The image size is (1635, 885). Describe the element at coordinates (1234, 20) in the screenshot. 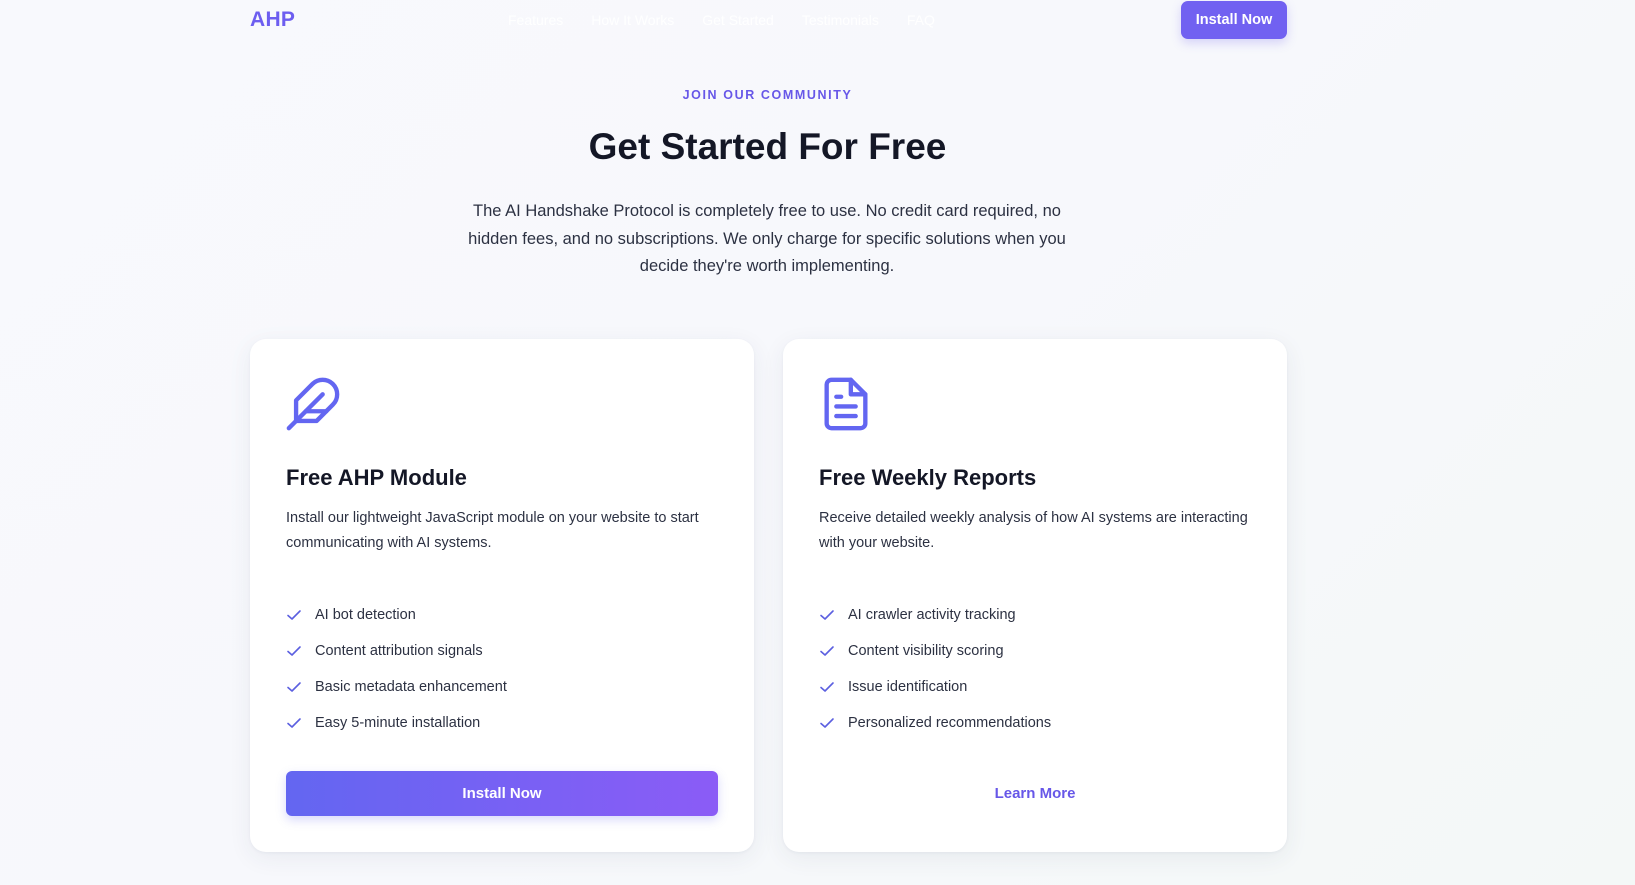

I see `install-now-nav-button: Install Now` at that location.